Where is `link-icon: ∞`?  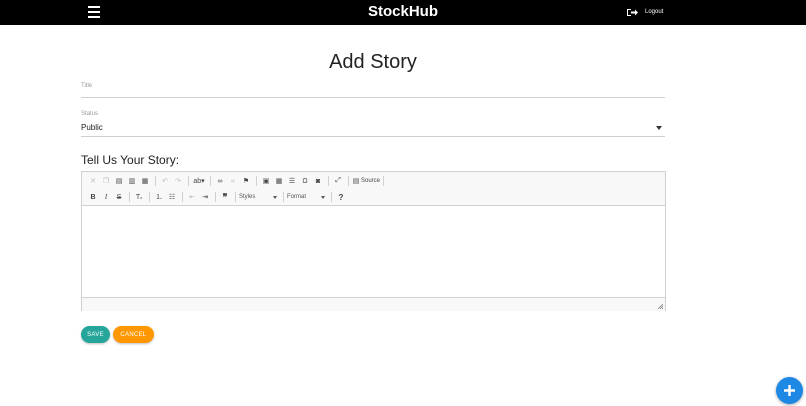
link-icon: ∞ is located at coordinates (220, 181).